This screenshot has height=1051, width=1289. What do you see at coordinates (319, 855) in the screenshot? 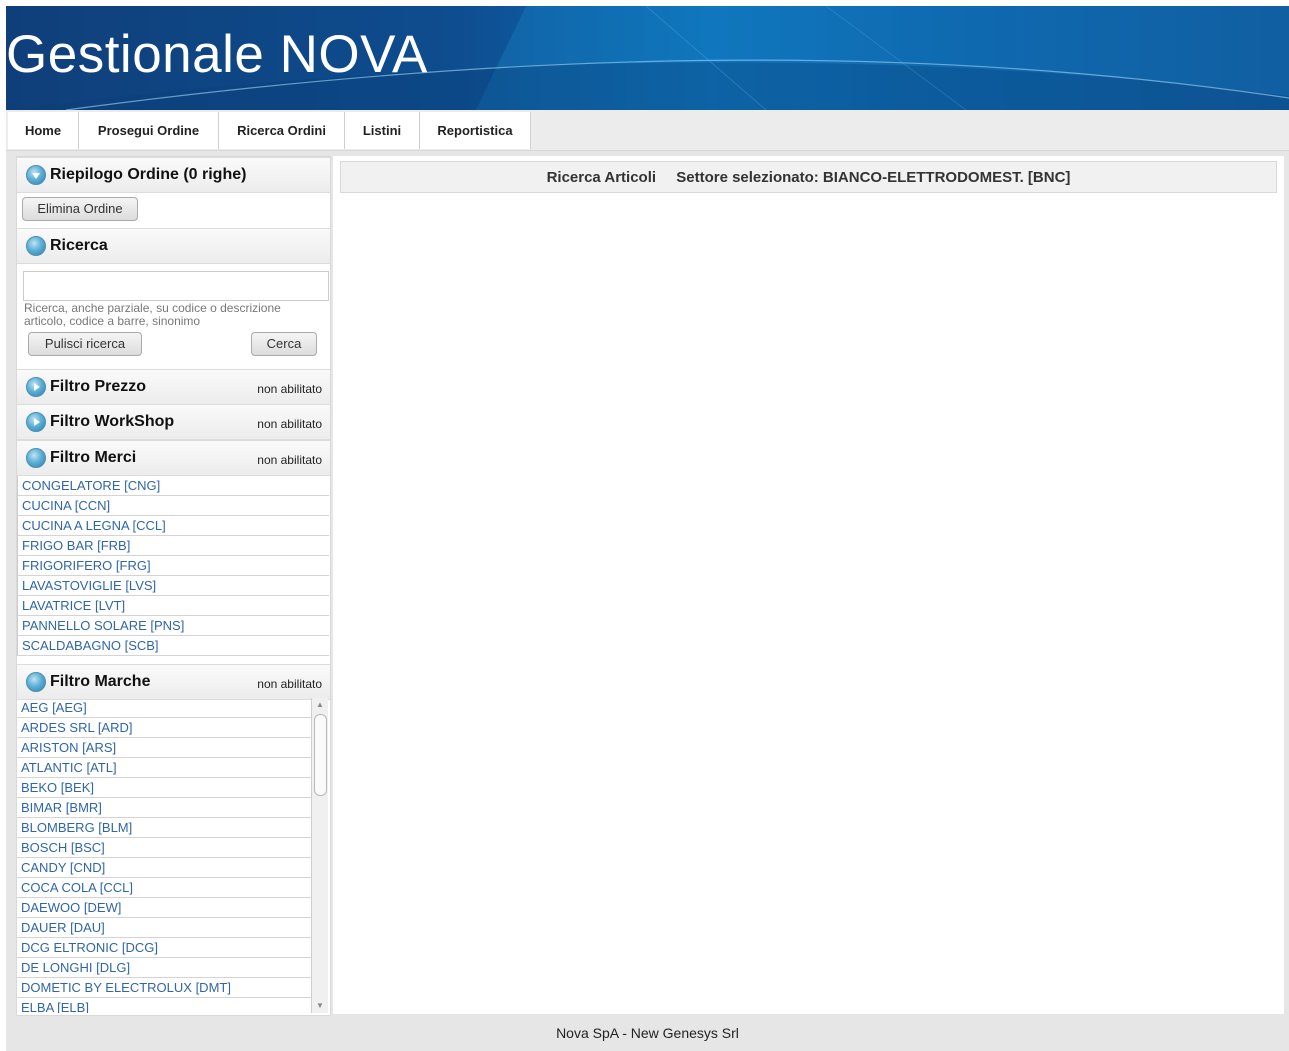
I see `brands-scrollbar: ▲ ▼` at bounding box center [319, 855].